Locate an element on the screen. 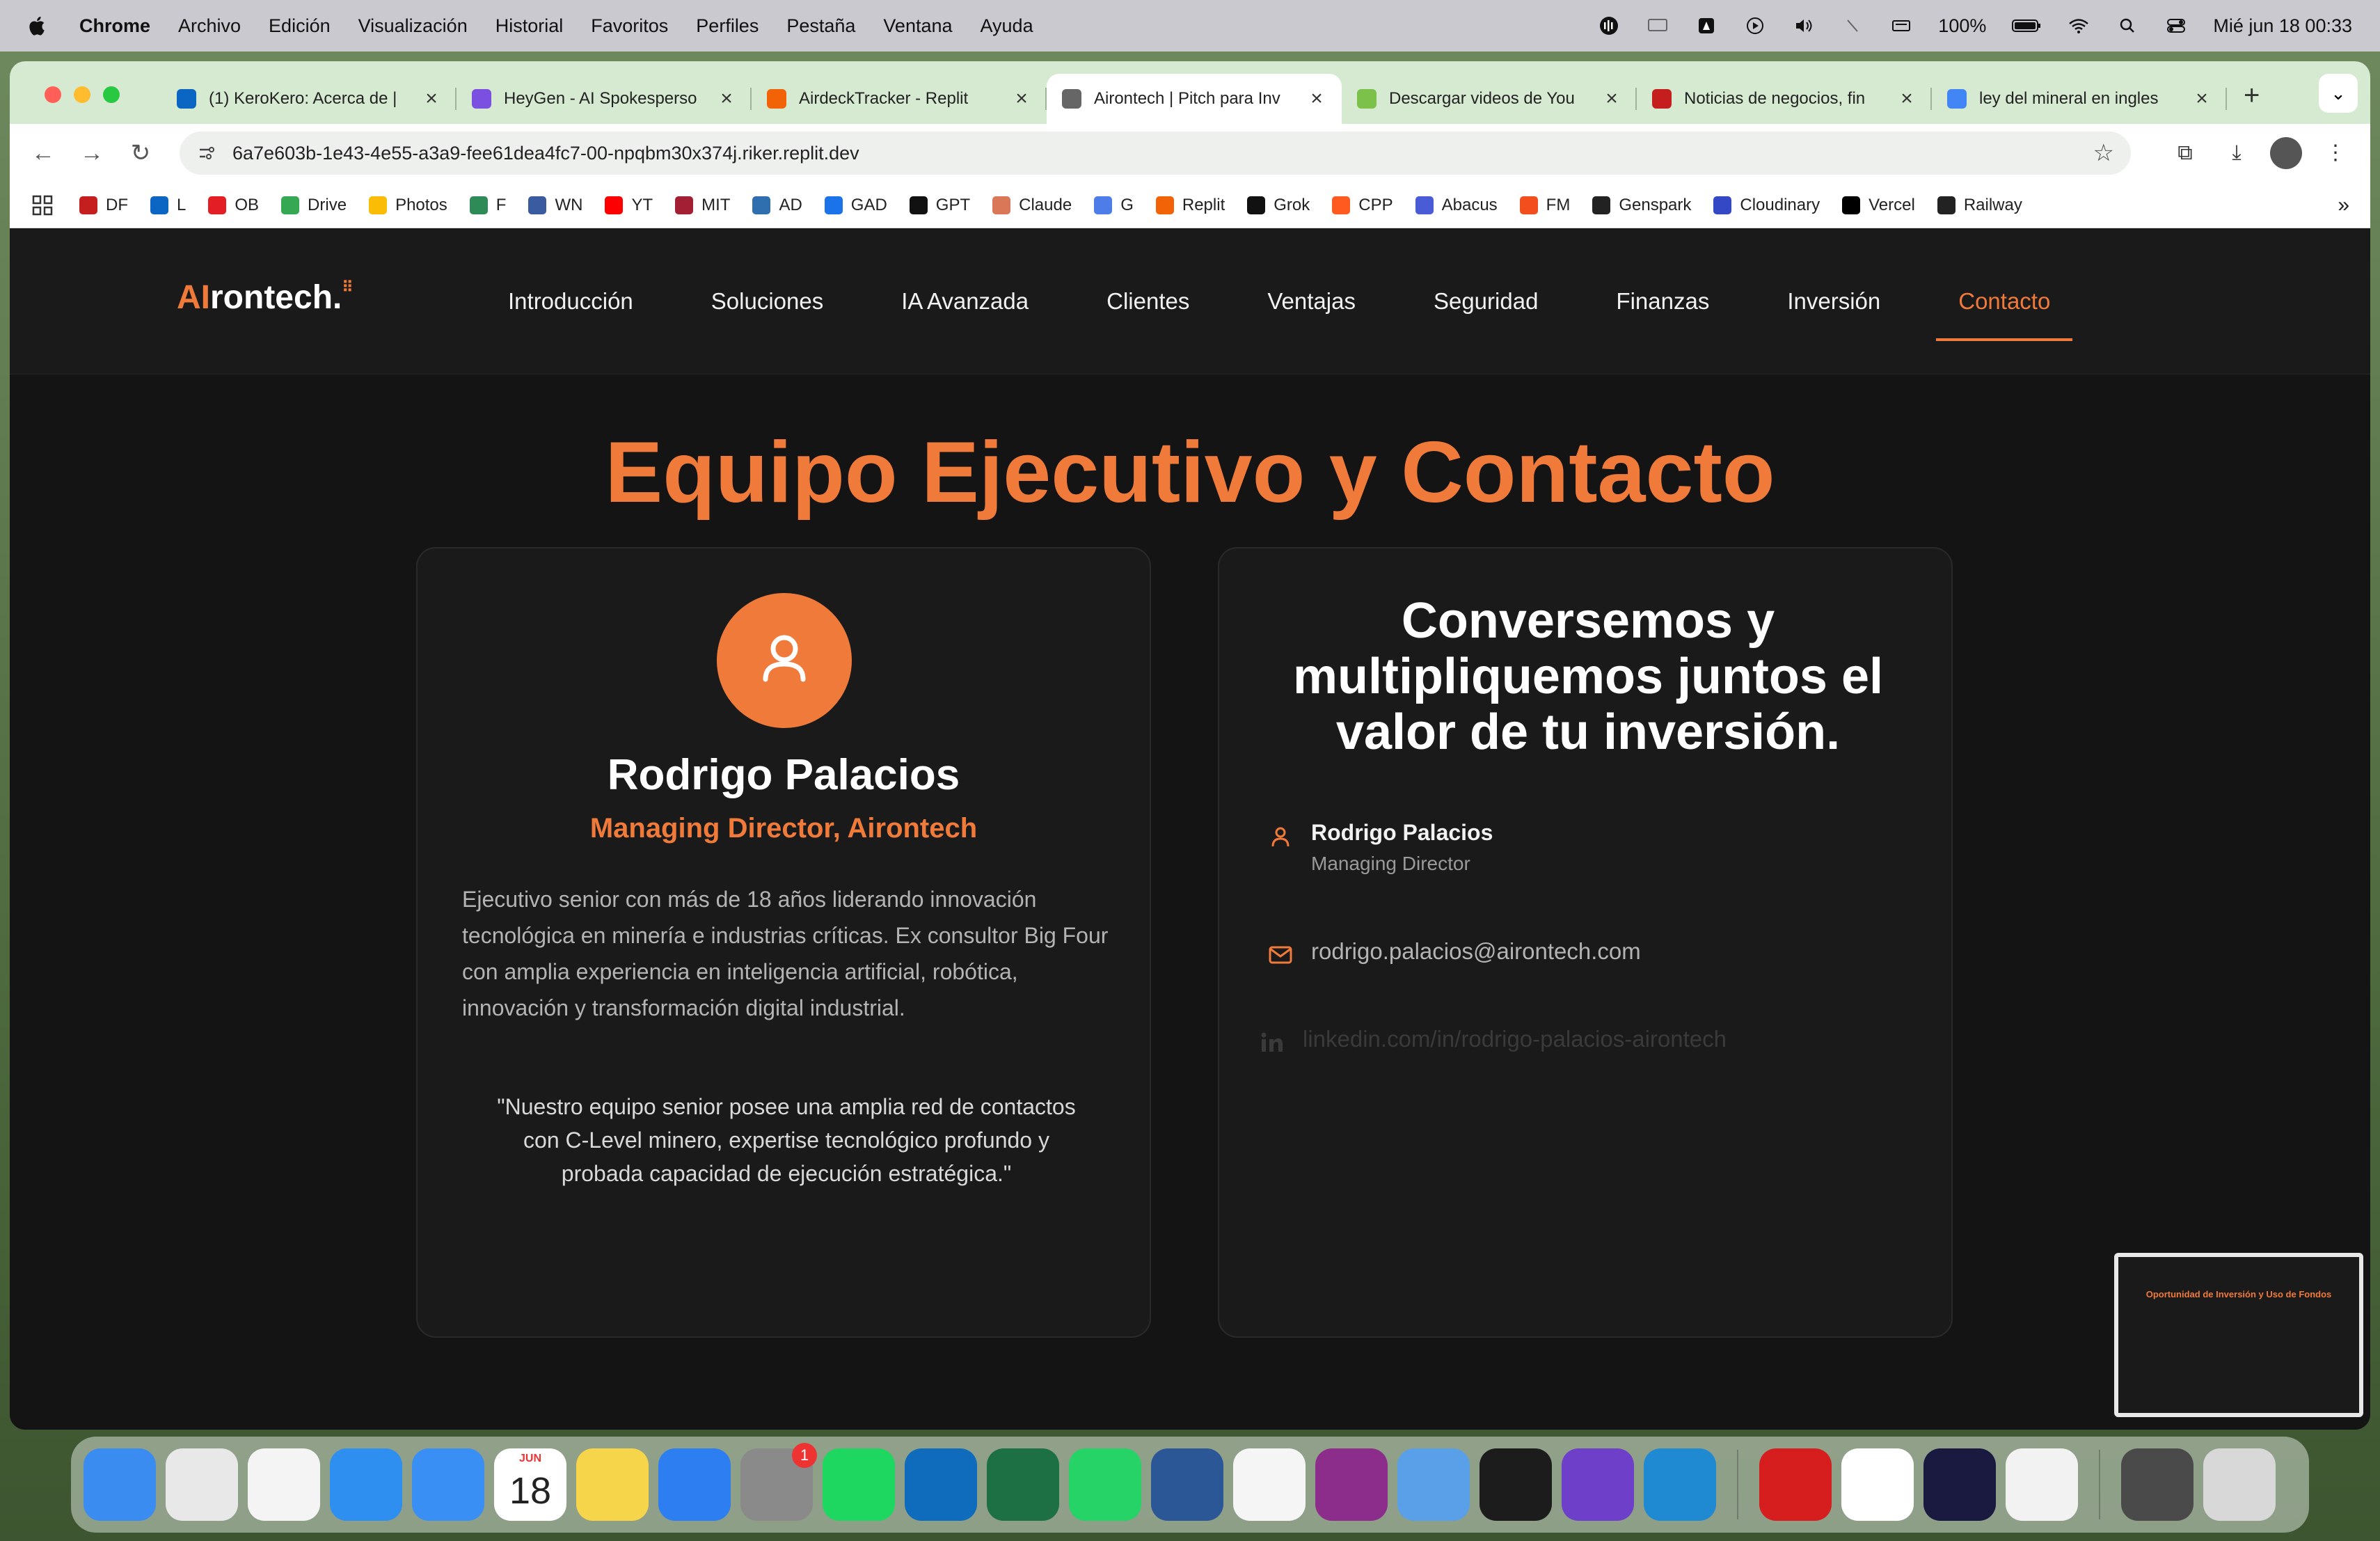  browser-tab: AirdeckTracker - Replit × is located at coordinates (899, 99).